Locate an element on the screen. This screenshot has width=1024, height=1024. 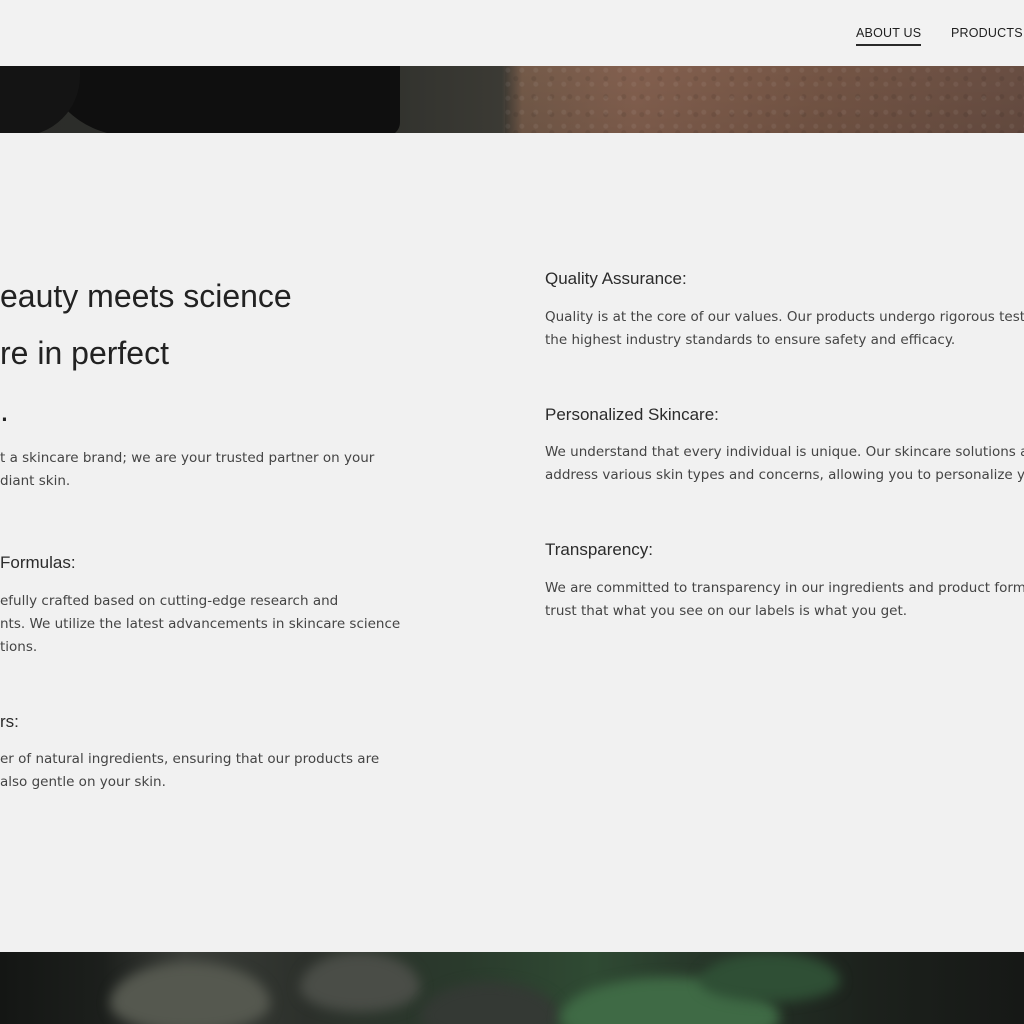
hero-image is located at coordinates (512, 99).